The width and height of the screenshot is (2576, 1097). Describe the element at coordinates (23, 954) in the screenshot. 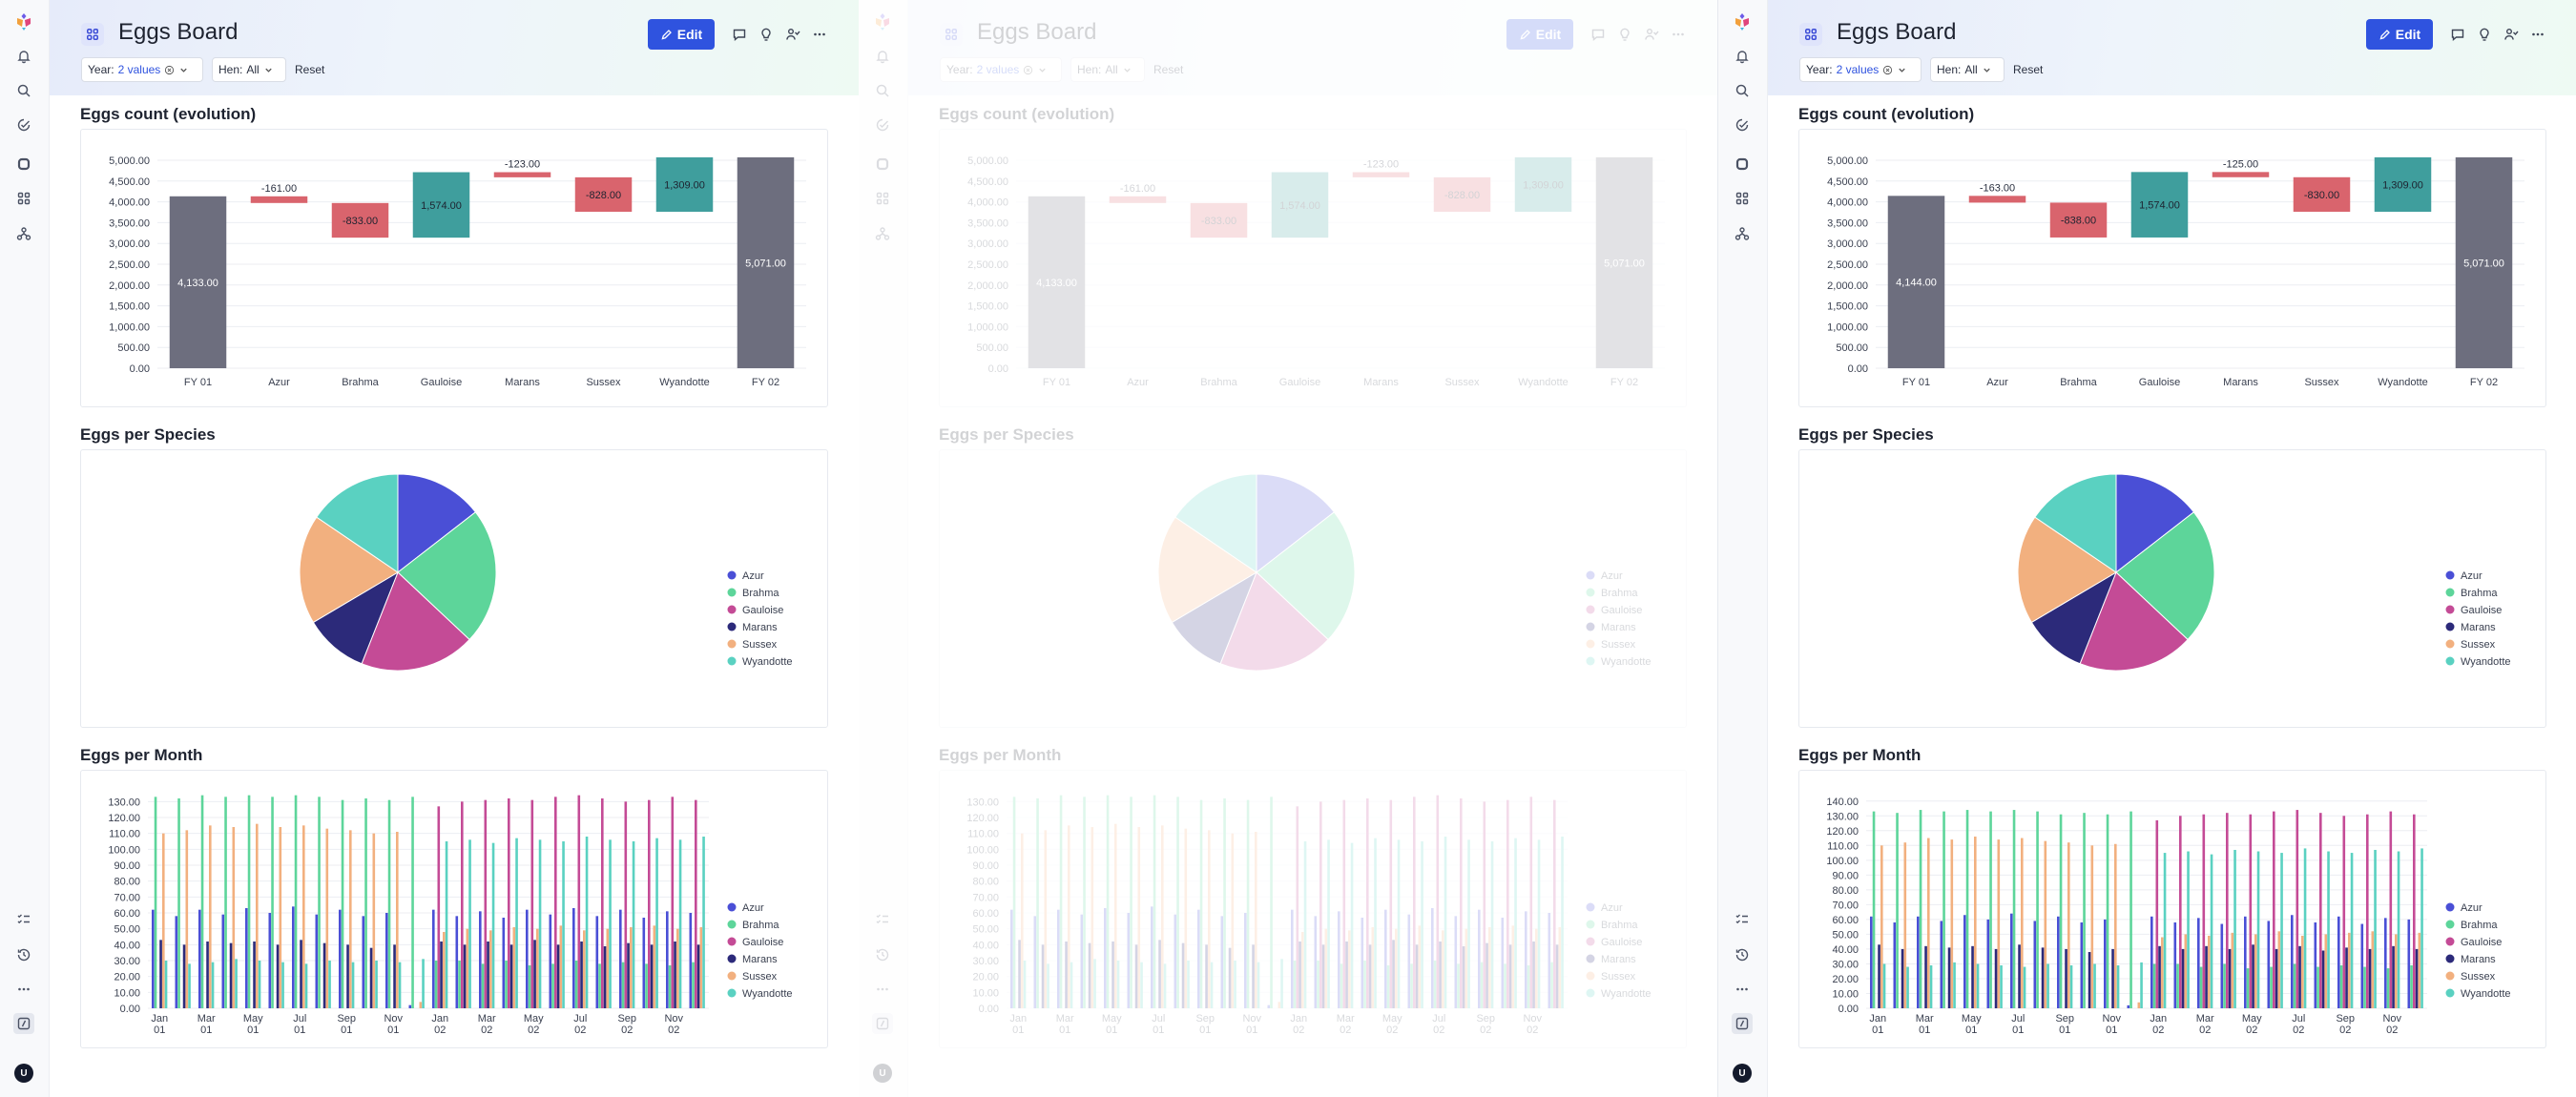

I see `history-icon` at that location.